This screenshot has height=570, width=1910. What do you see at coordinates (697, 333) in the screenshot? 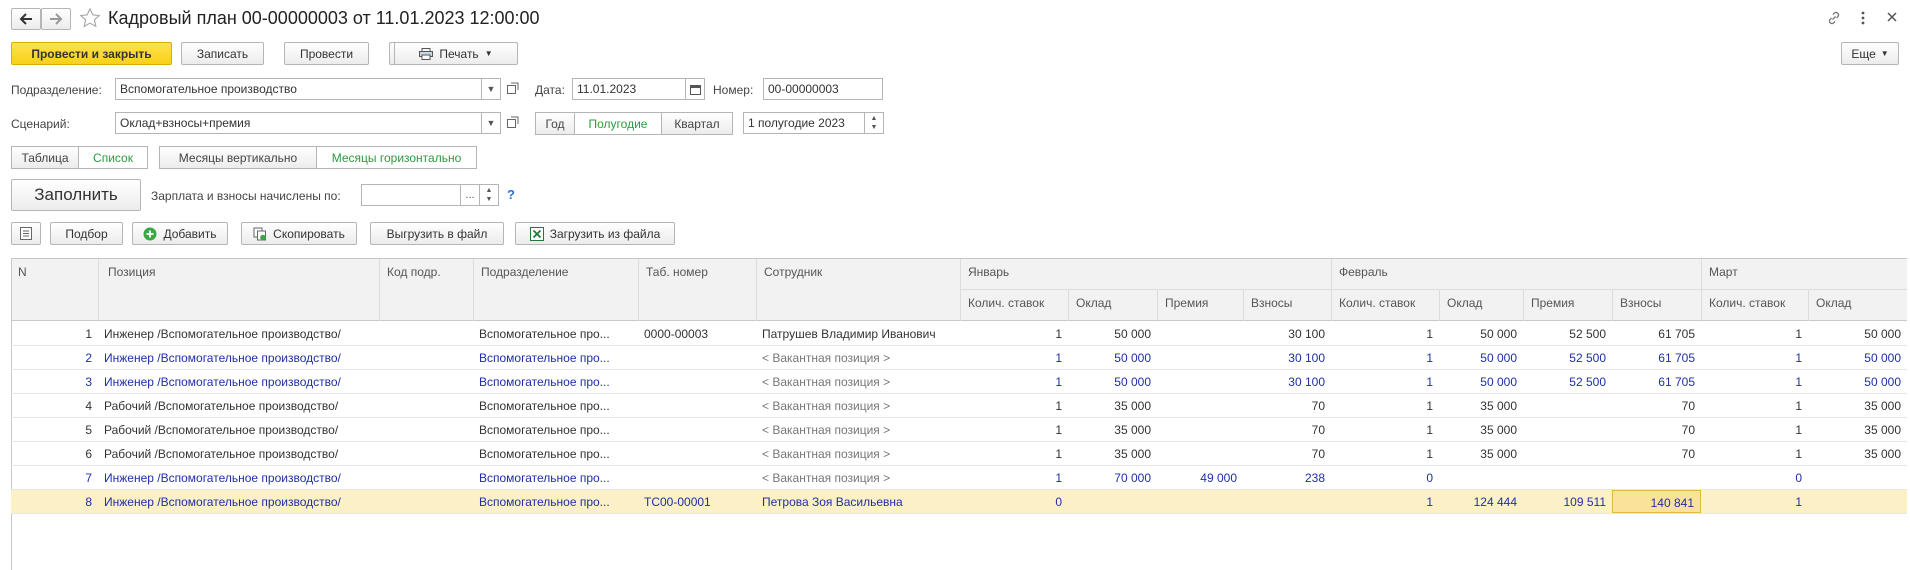
I see `cell-tab: 0000-00003` at bounding box center [697, 333].